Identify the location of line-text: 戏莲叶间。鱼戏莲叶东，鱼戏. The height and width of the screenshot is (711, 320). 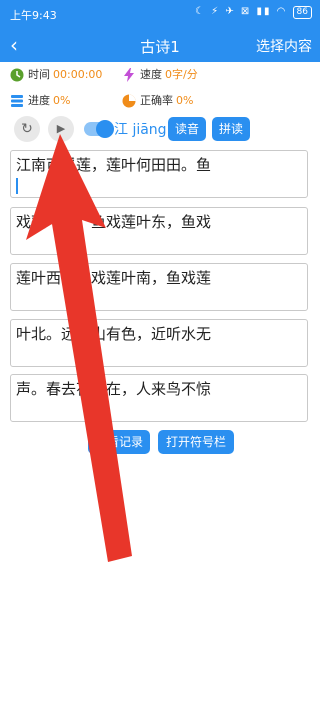
(114, 222).